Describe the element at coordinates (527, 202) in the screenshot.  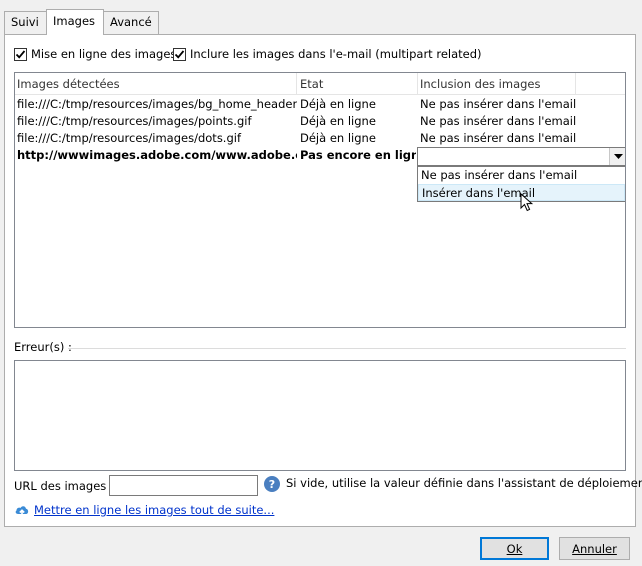
I see `mouse-cursor-icon` at that location.